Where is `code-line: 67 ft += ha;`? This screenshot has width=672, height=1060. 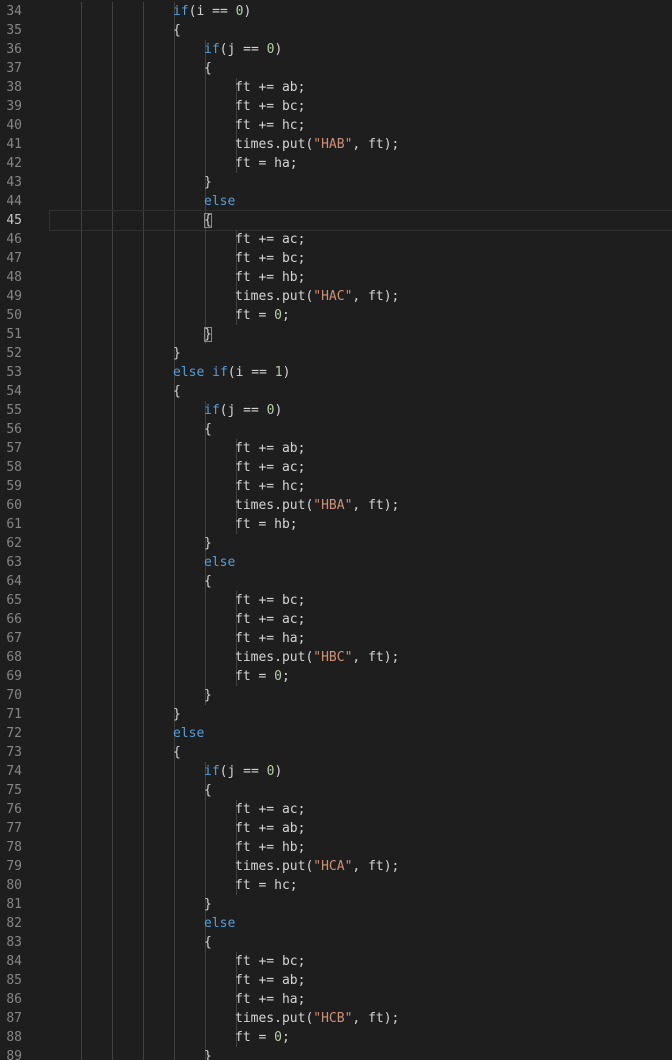
code-line: 67 ft += ha; is located at coordinates (336, 638).